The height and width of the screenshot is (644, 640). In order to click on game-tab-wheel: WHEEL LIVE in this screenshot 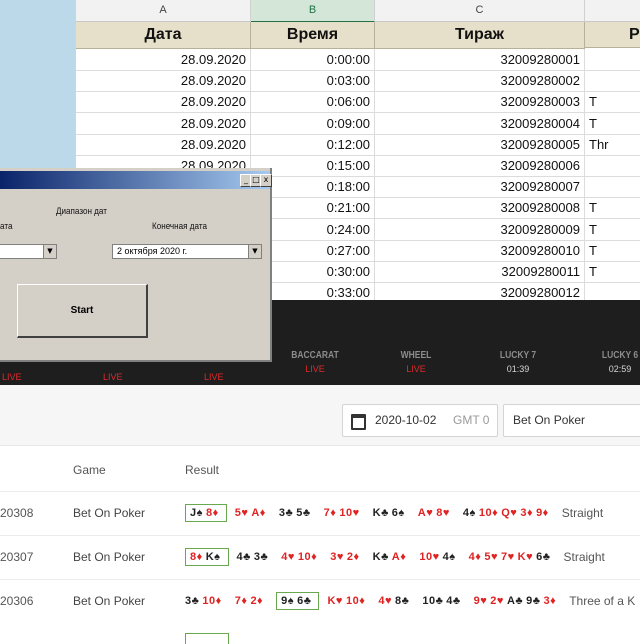, I will do `click(416, 362)`.